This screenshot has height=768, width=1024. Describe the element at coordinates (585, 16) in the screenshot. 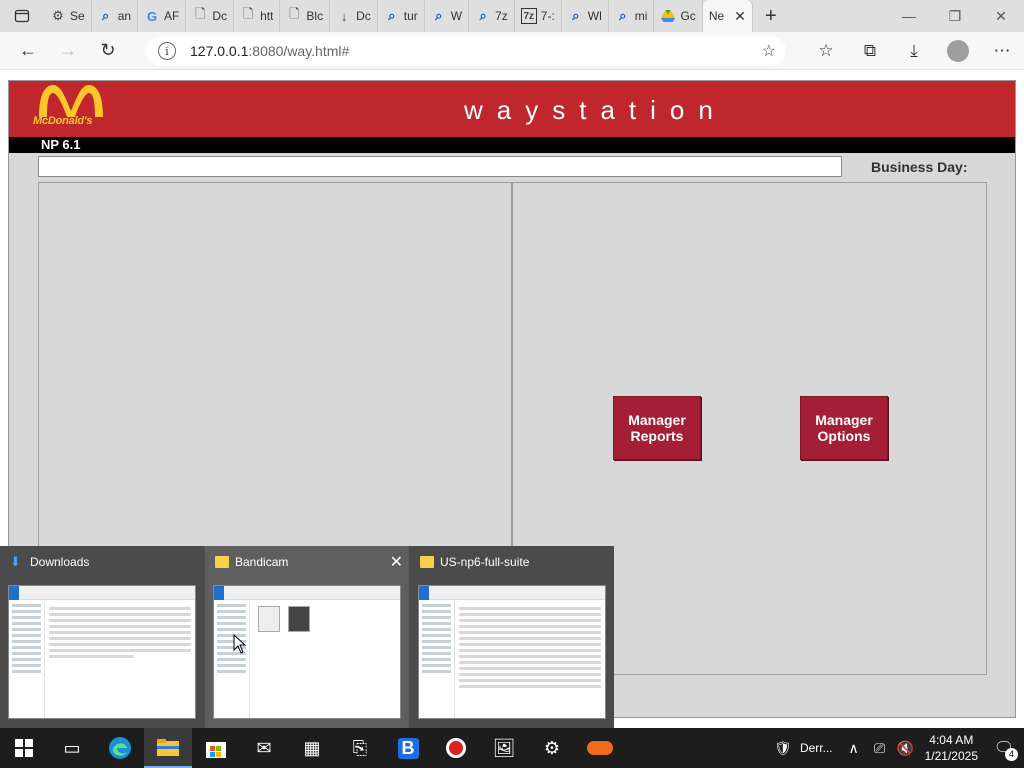

I see `browser-tab: ⌕ Wl` at that location.